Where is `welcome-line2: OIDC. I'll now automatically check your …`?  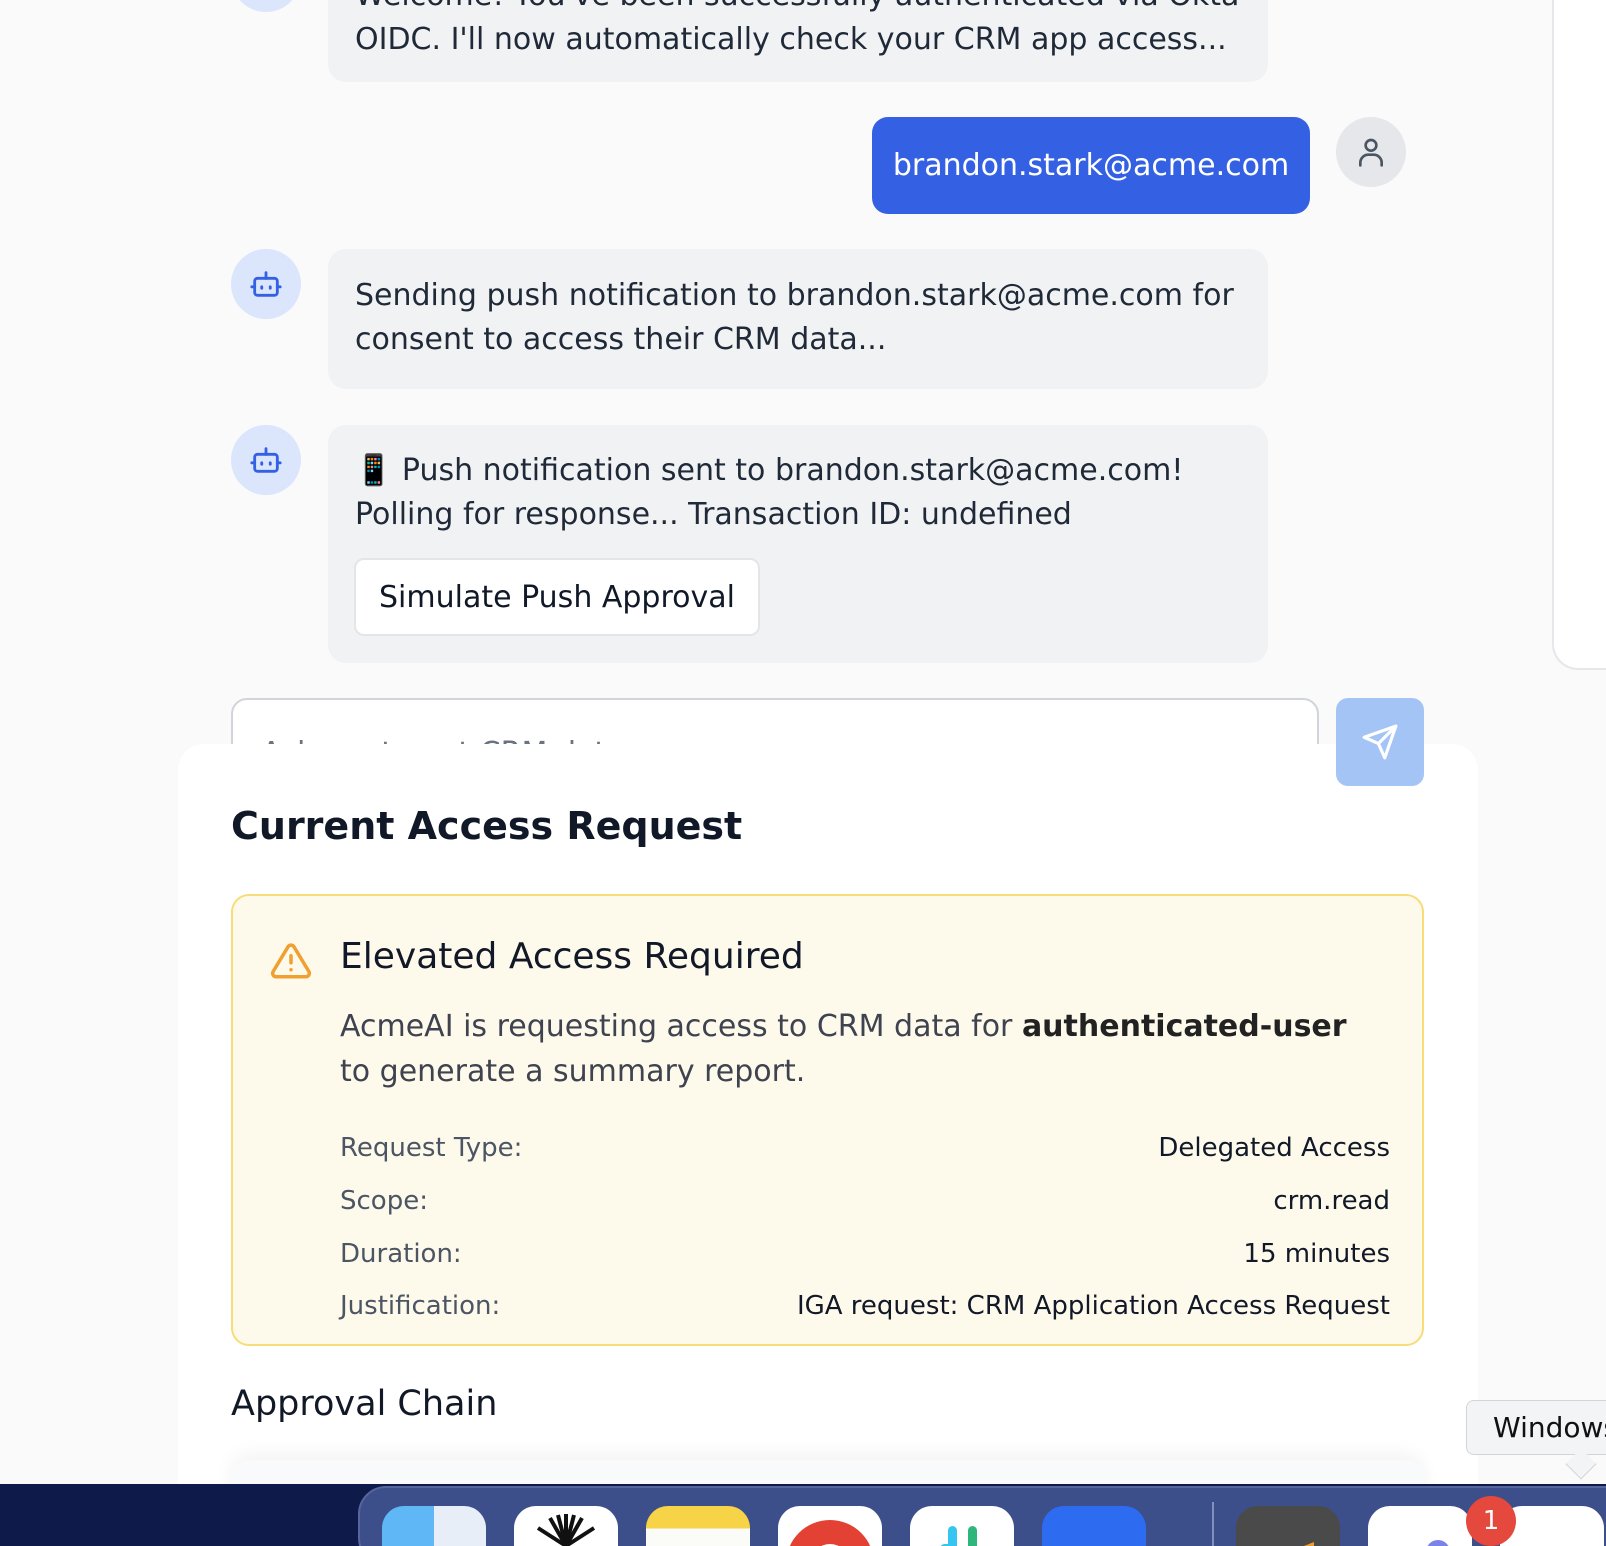 welcome-line2: OIDC. I'll now automatically check your … is located at coordinates (791, 39).